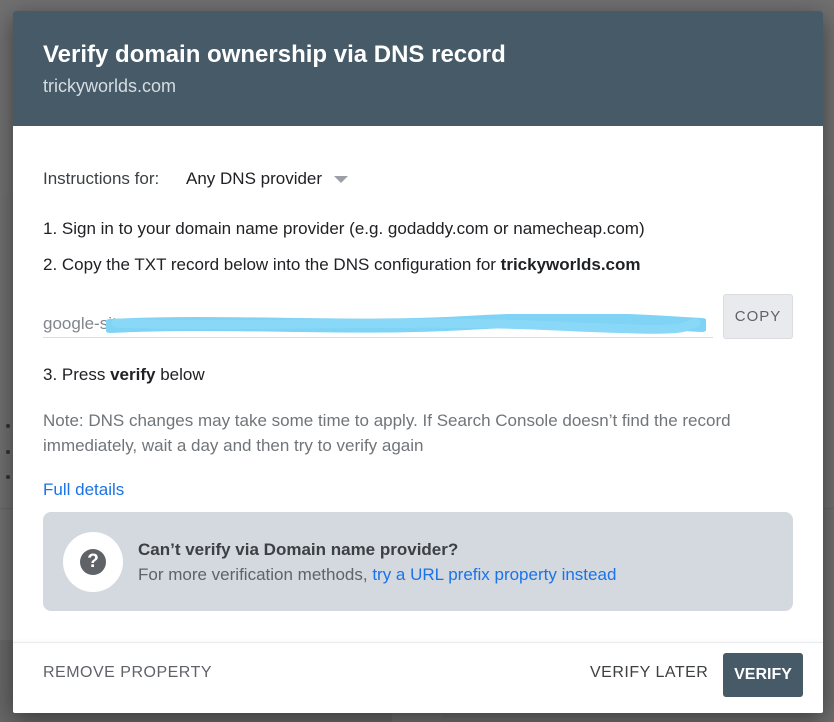 Image resolution: width=834 pixels, height=722 pixels. I want to click on dns-provider-dropdown: Any DNS provider, so click(267, 179).